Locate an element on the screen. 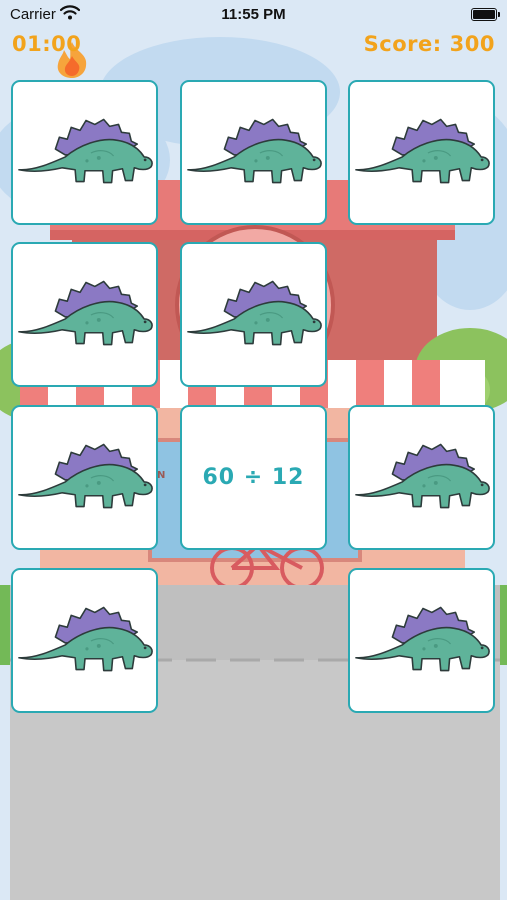  status-bar: Carrier 11:55 PM is located at coordinates (253, 14).